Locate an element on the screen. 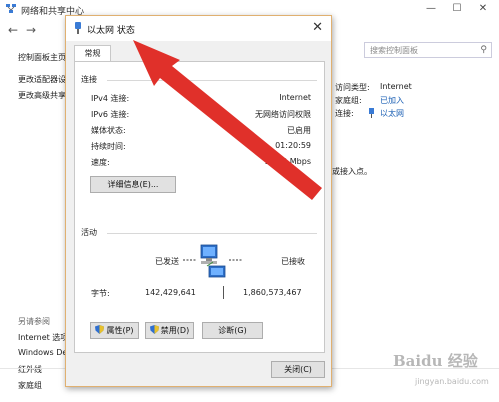 Image resolution: width=499 pixels, height=402 pixels. see-also-title: 另请参阅 is located at coordinates (34, 321).